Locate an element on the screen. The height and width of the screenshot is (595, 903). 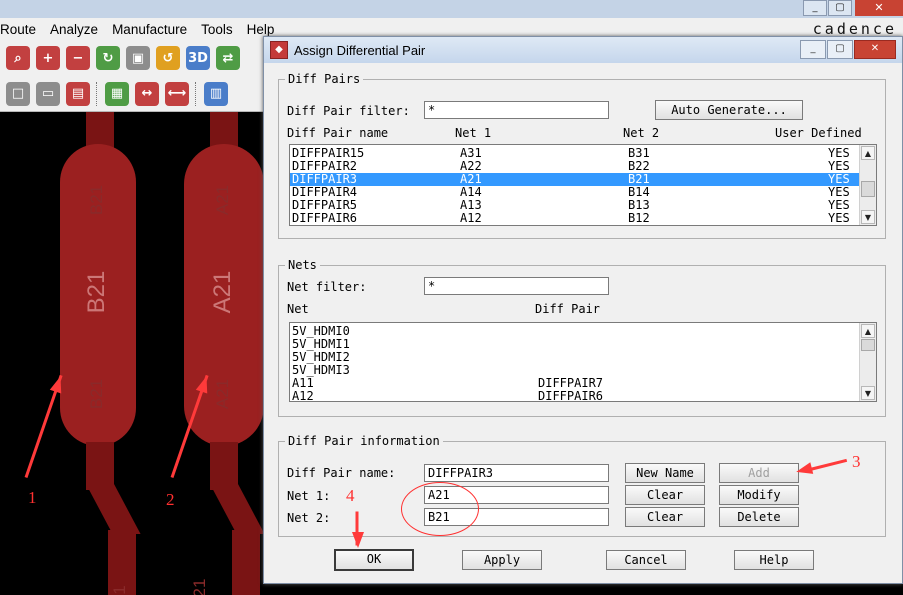
dialog-window-controls: _ ▢ ✕ is located at coordinates (847, 49).